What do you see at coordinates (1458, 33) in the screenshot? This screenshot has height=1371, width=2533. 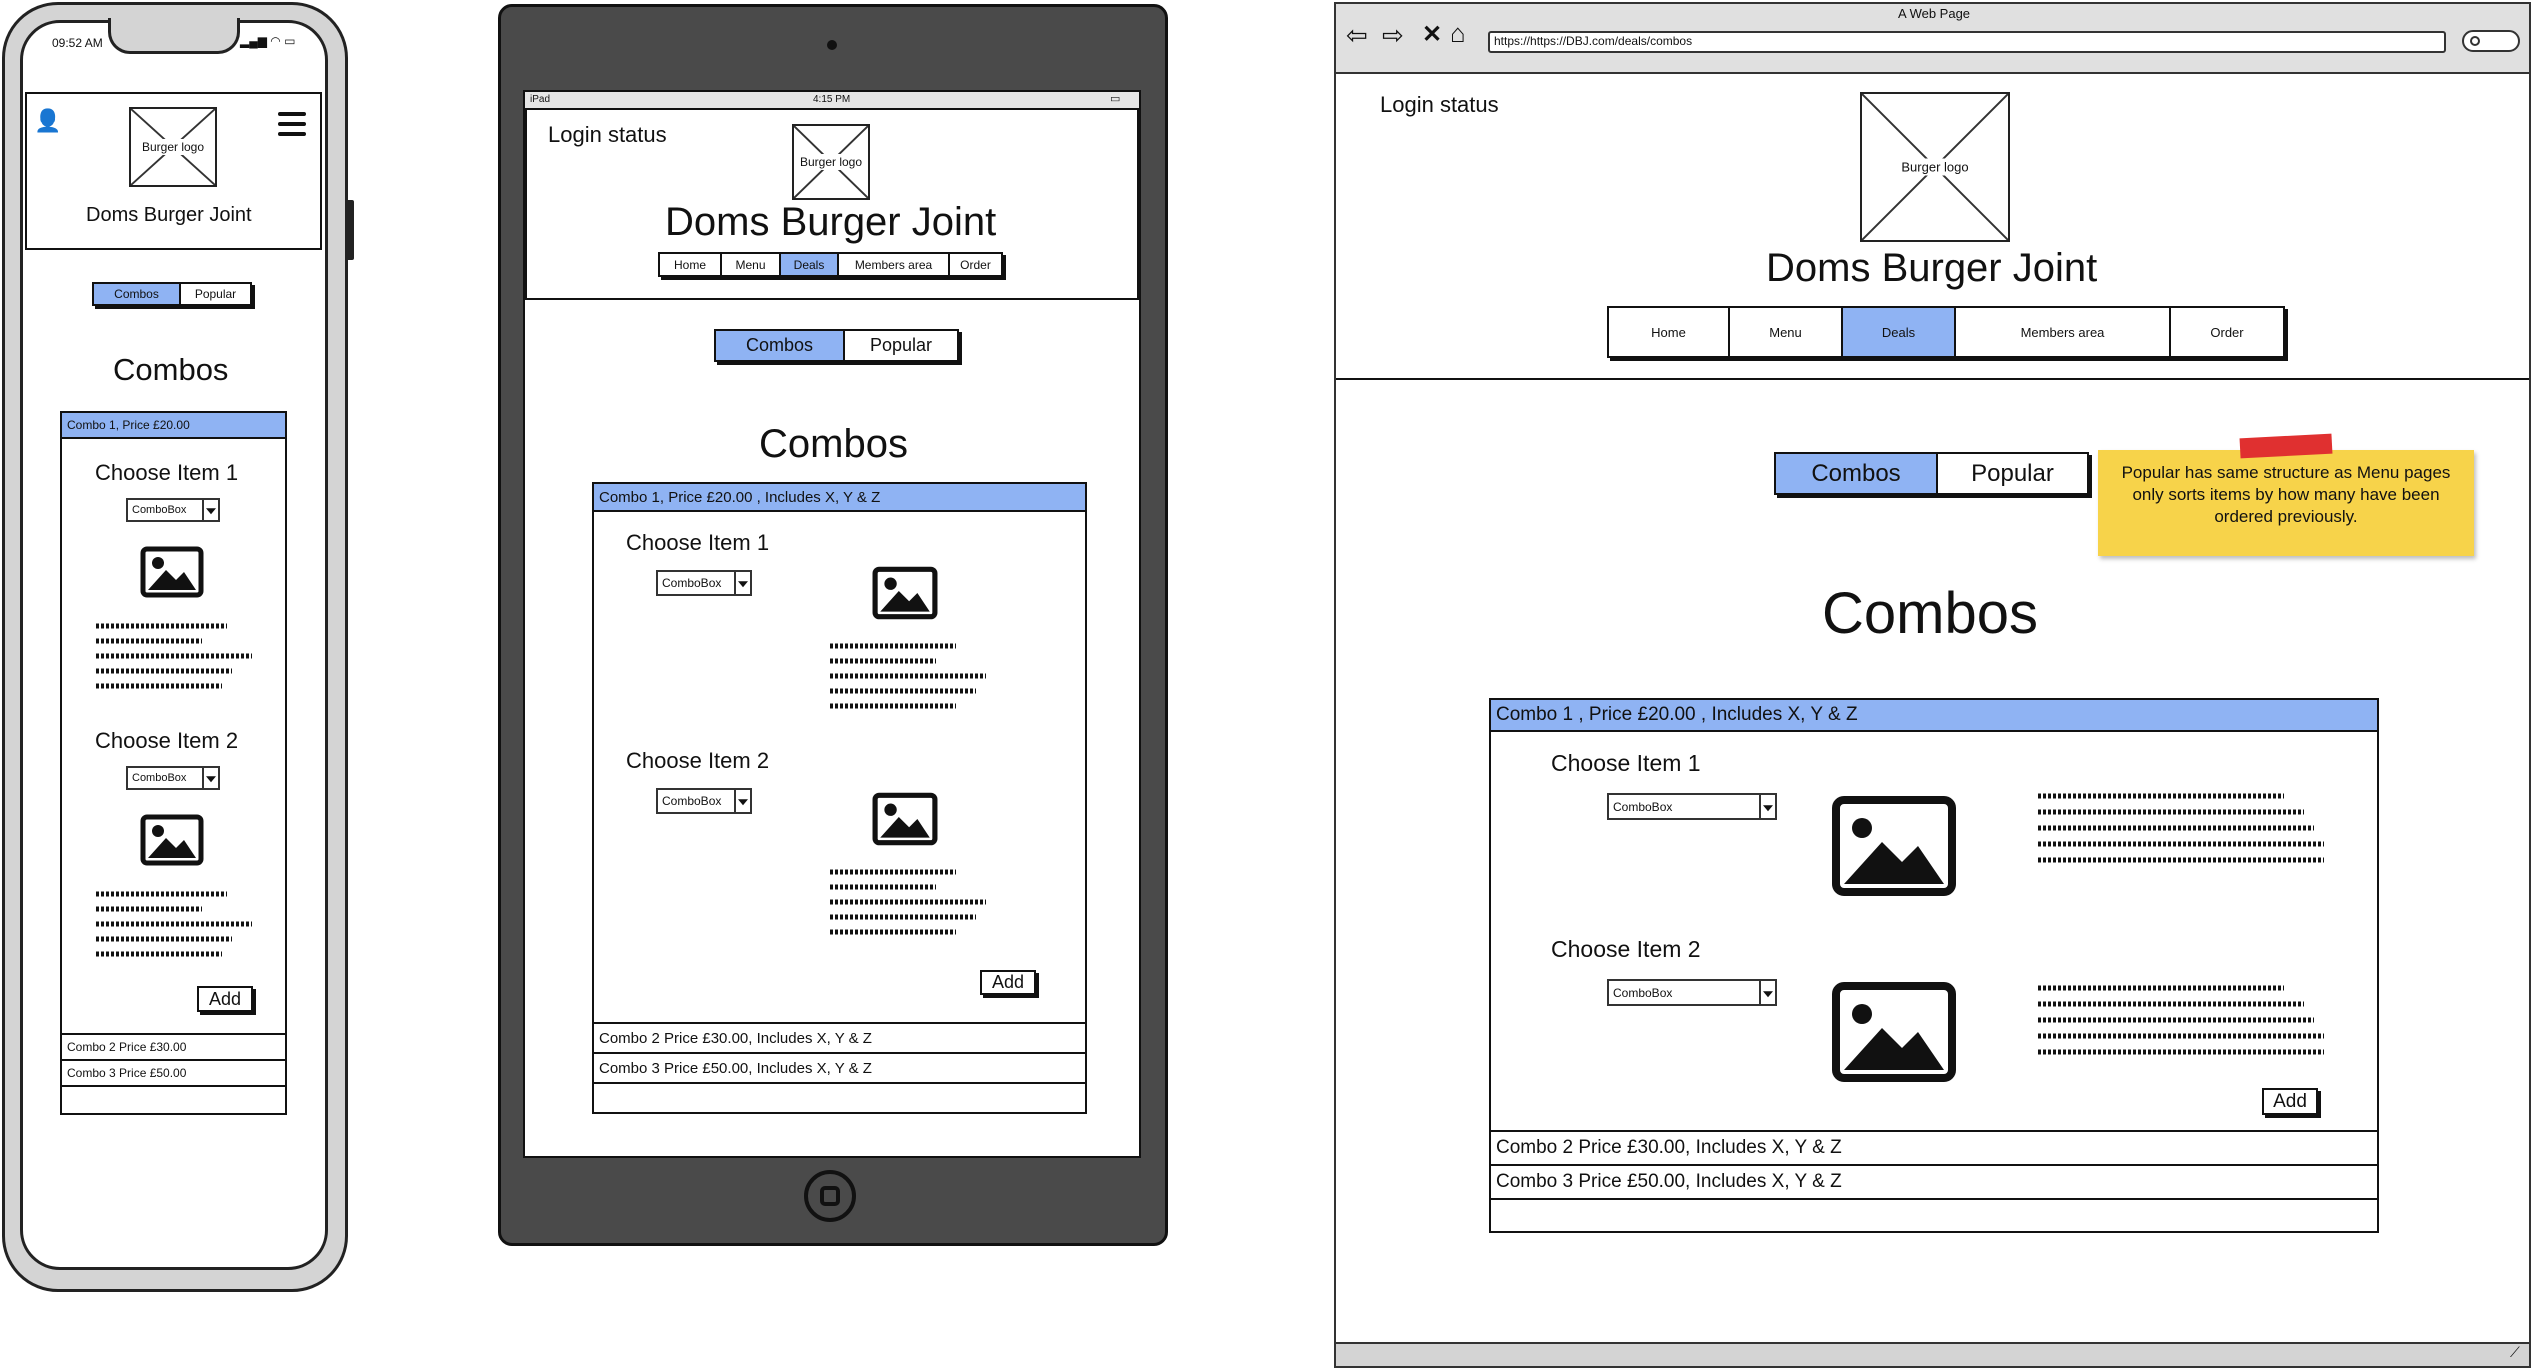 I see `home-icon: ⌂` at bounding box center [1458, 33].